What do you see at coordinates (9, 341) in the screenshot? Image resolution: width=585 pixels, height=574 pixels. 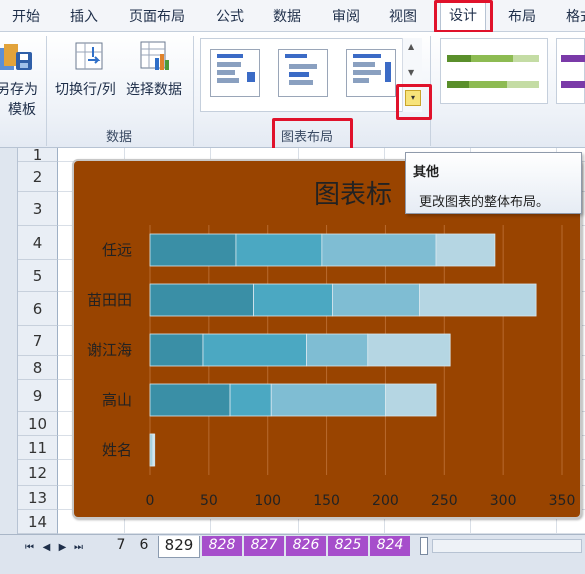 I see `left-margin` at bounding box center [9, 341].